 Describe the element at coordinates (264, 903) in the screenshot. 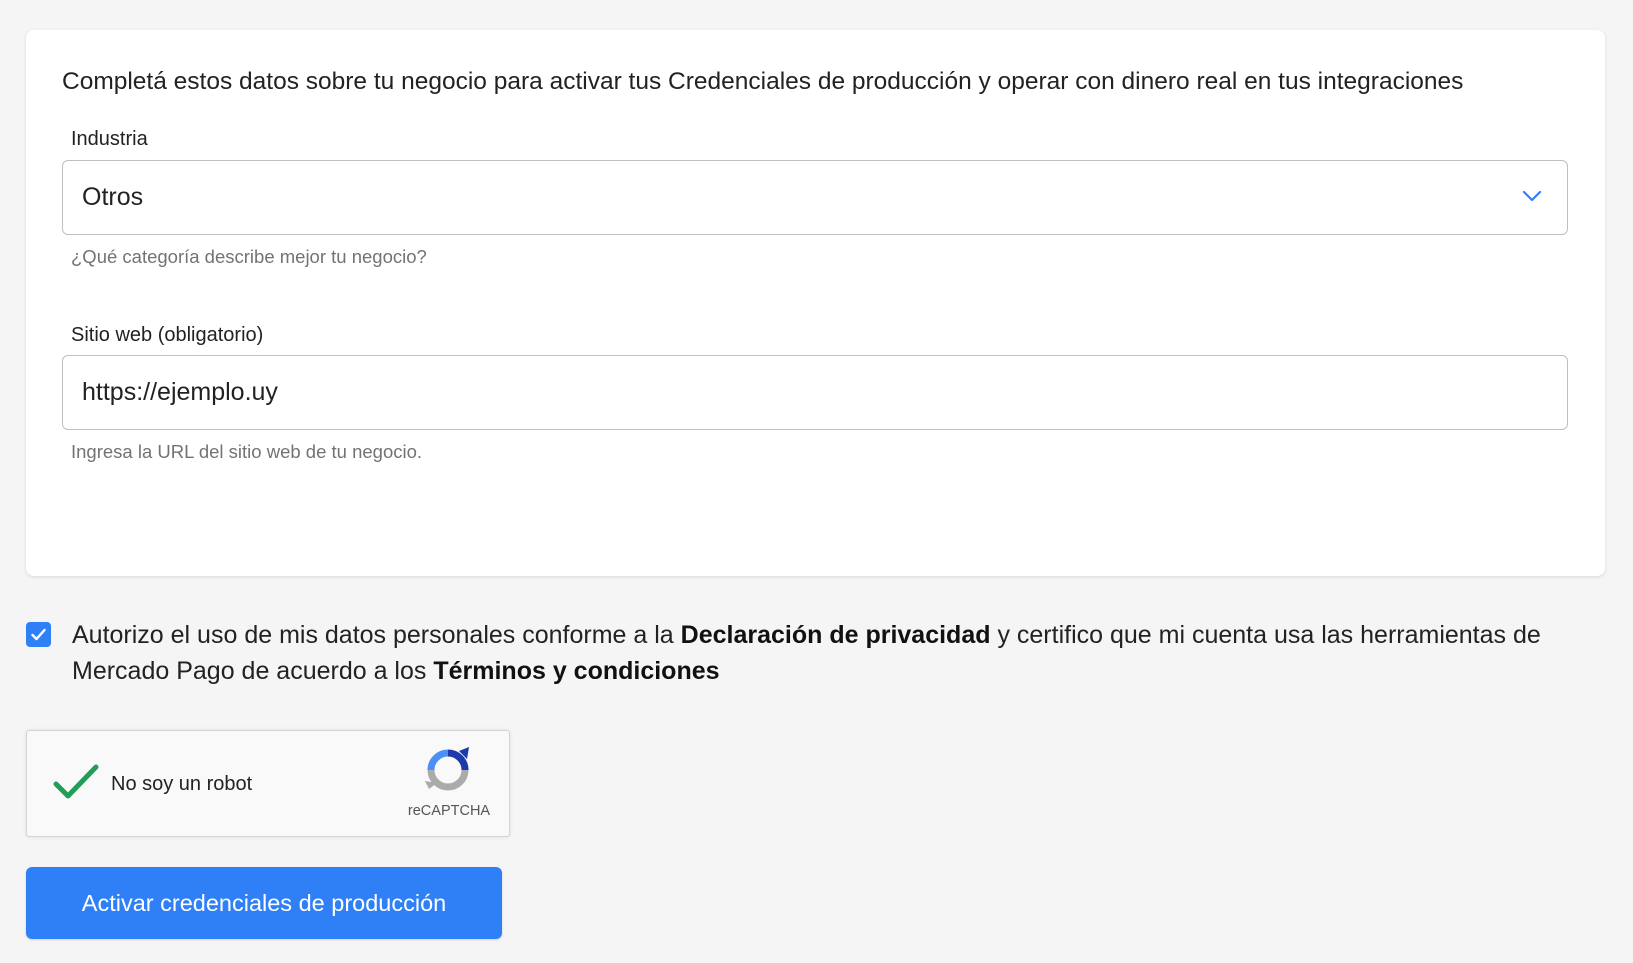

I see `activate-credentials-button: Activar credenciales de producción` at that location.